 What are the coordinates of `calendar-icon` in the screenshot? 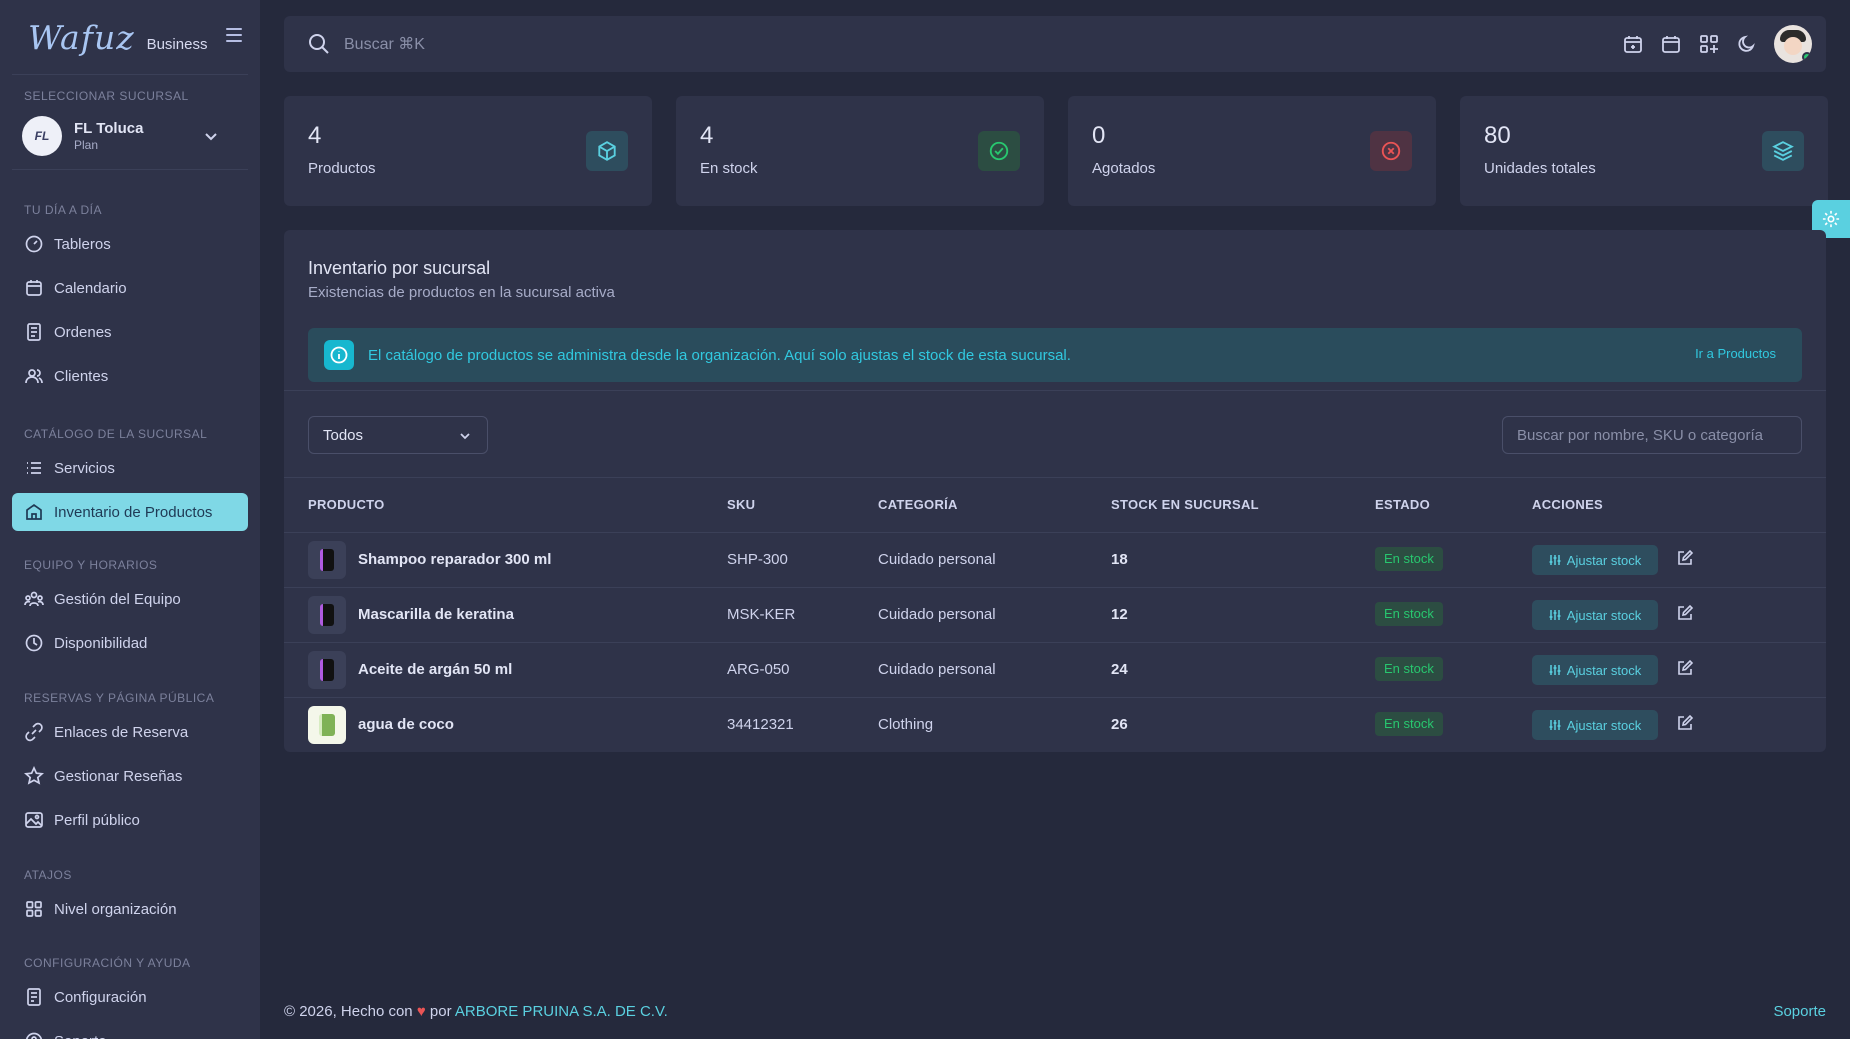 It's located at (1671, 44).